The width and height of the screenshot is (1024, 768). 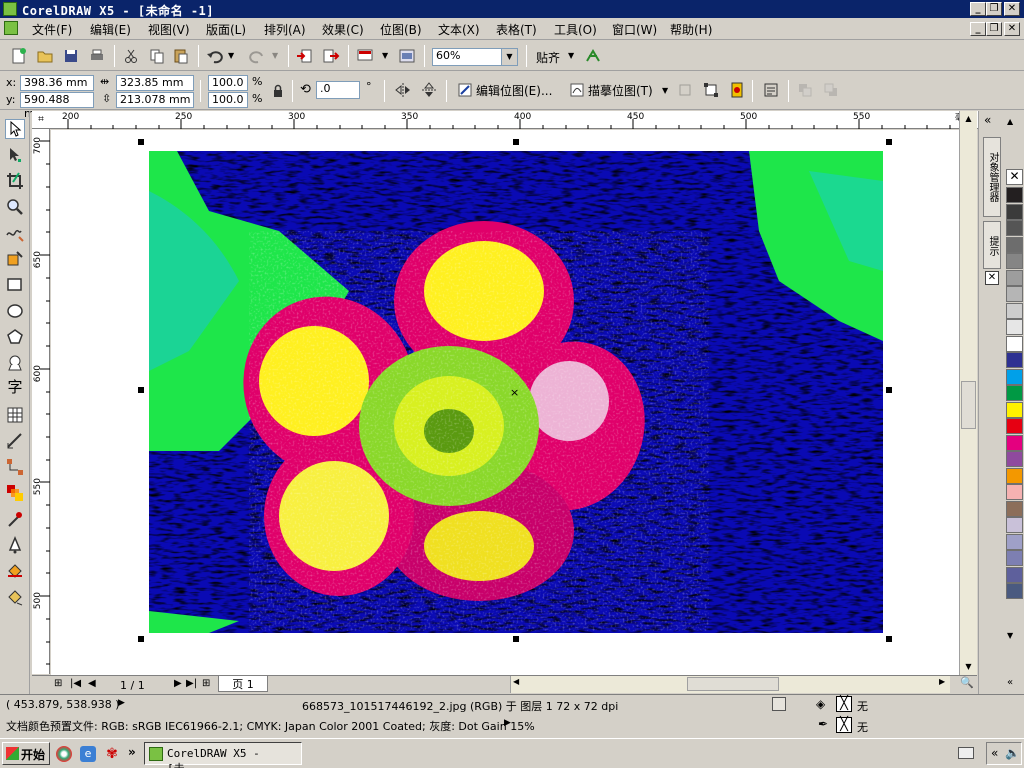 I want to click on horizontal-scroll-thumb, so click(x=733, y=684).